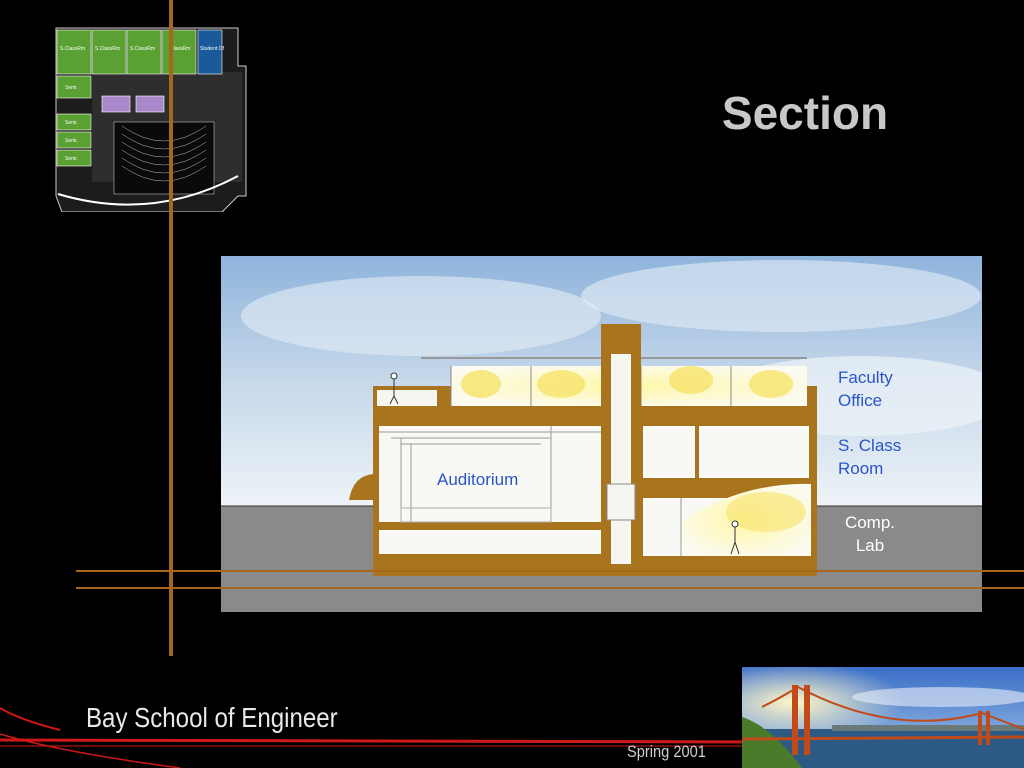 This screenshot has height=768, width=1024. I want to click on guide-line-vertical, so click(171, 328).